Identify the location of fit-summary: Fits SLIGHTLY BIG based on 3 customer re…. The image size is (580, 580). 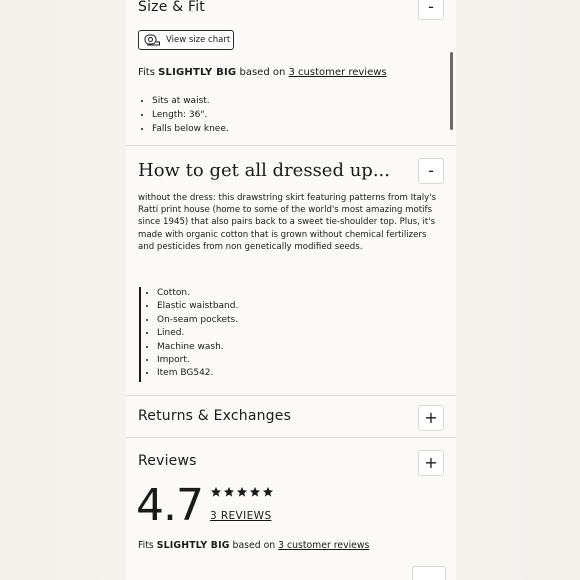
(262, 72).